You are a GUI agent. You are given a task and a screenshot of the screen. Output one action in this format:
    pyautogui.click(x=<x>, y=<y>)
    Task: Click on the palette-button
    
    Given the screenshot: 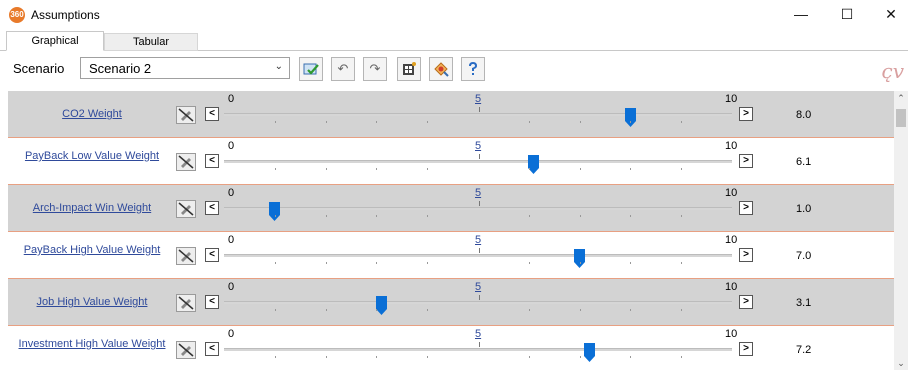 What is the action you would take?
    pyautogui.click(x=441, y=69)
    